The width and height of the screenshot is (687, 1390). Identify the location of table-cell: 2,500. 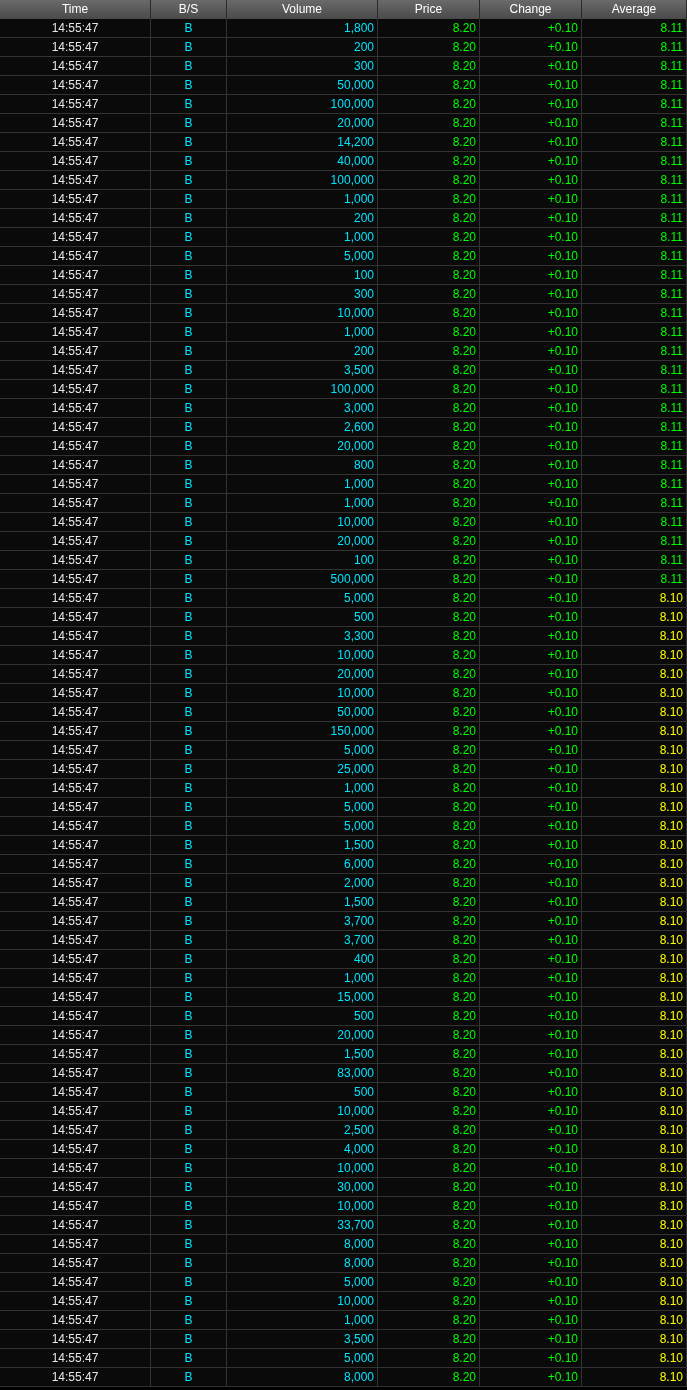
(302, 1130).